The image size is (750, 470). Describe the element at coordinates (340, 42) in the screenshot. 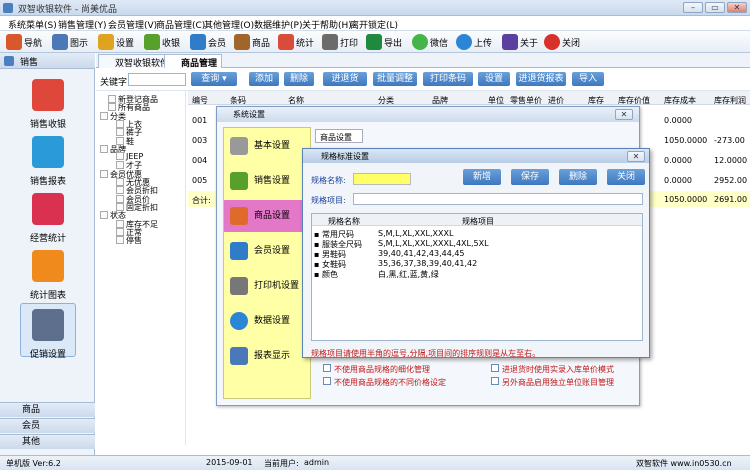

I see `toolbar-print-button: 打印` at that location.